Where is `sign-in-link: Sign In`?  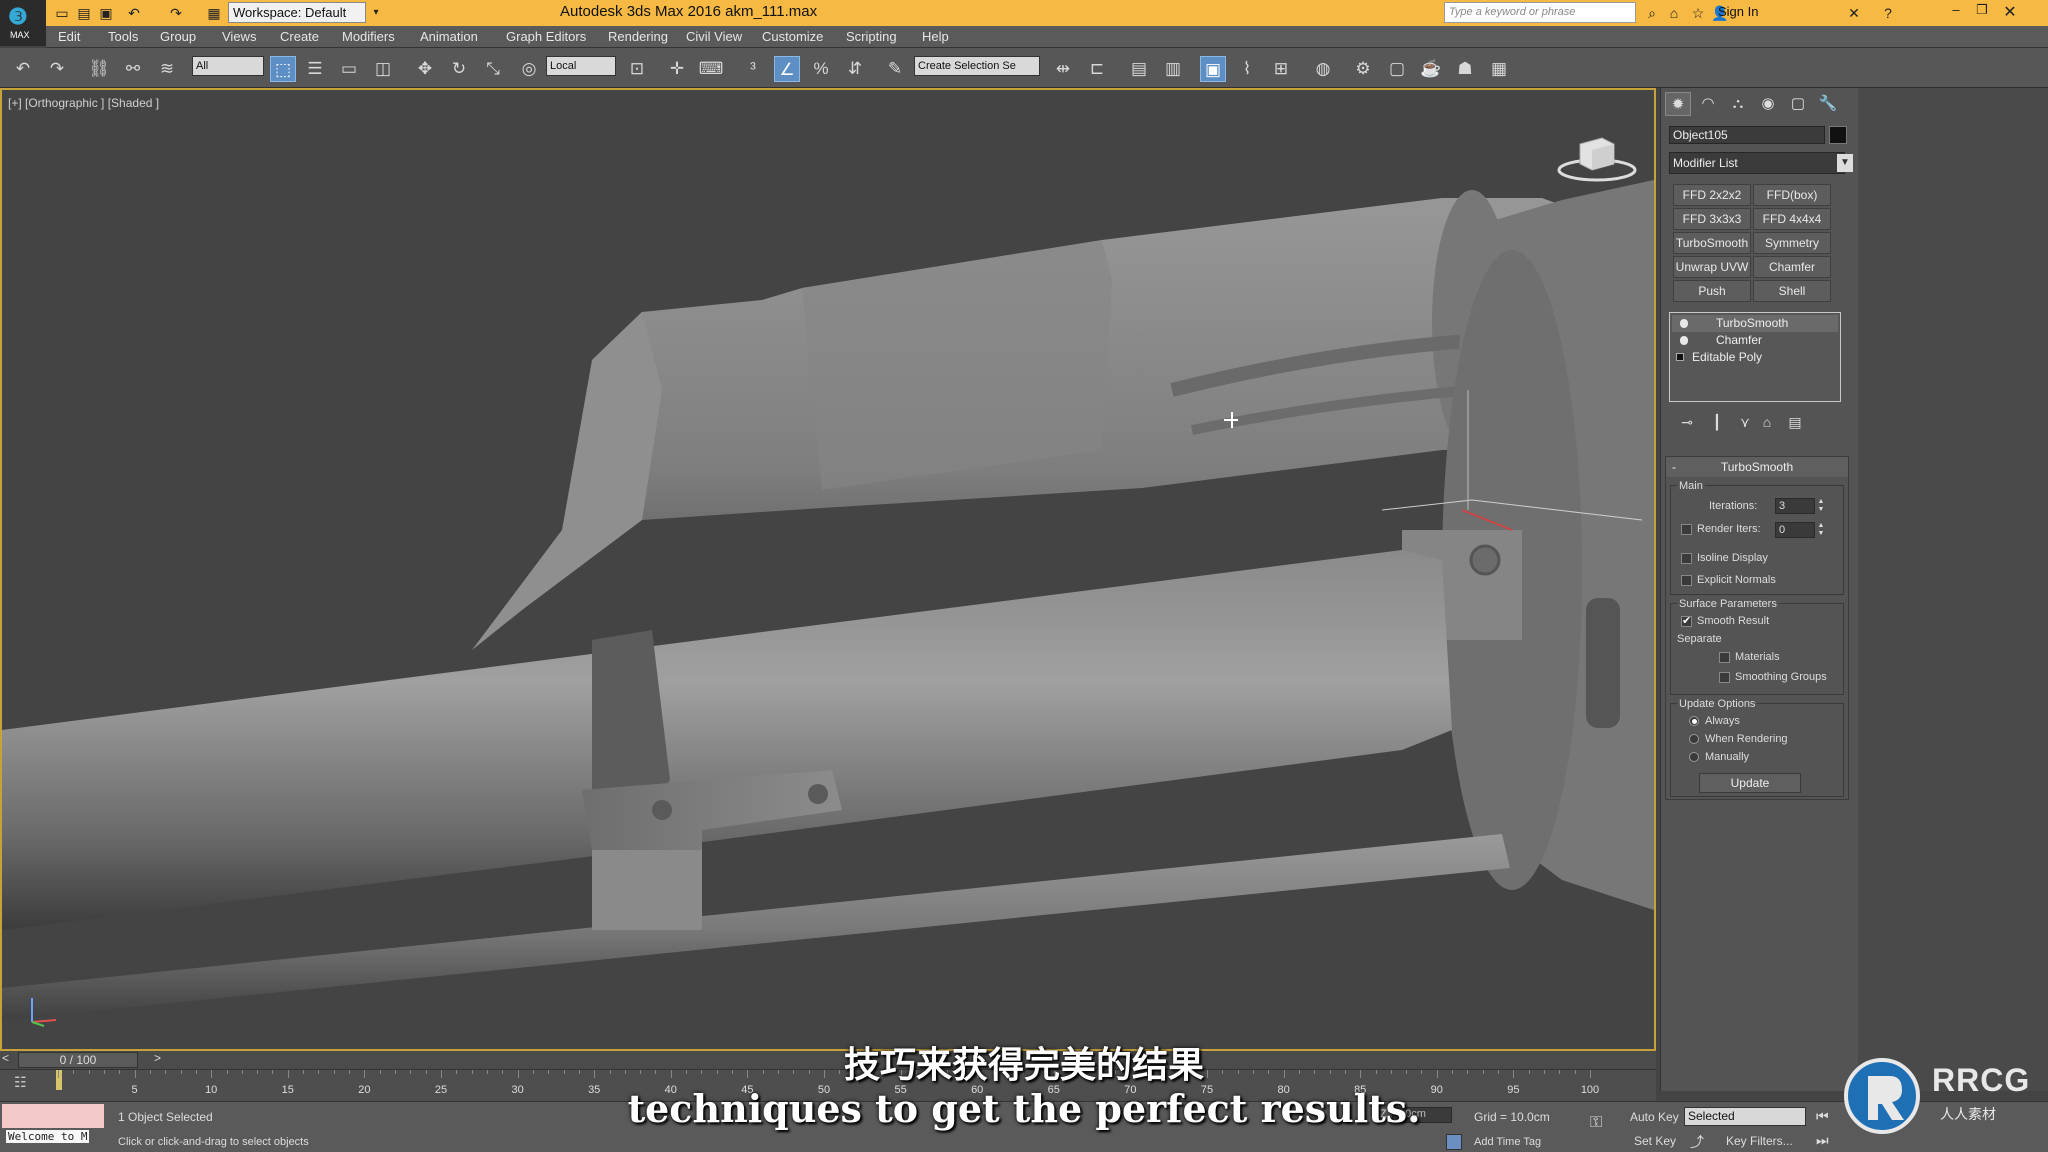
sign-in-link: Sign In is located at coordinates (1738, 11).